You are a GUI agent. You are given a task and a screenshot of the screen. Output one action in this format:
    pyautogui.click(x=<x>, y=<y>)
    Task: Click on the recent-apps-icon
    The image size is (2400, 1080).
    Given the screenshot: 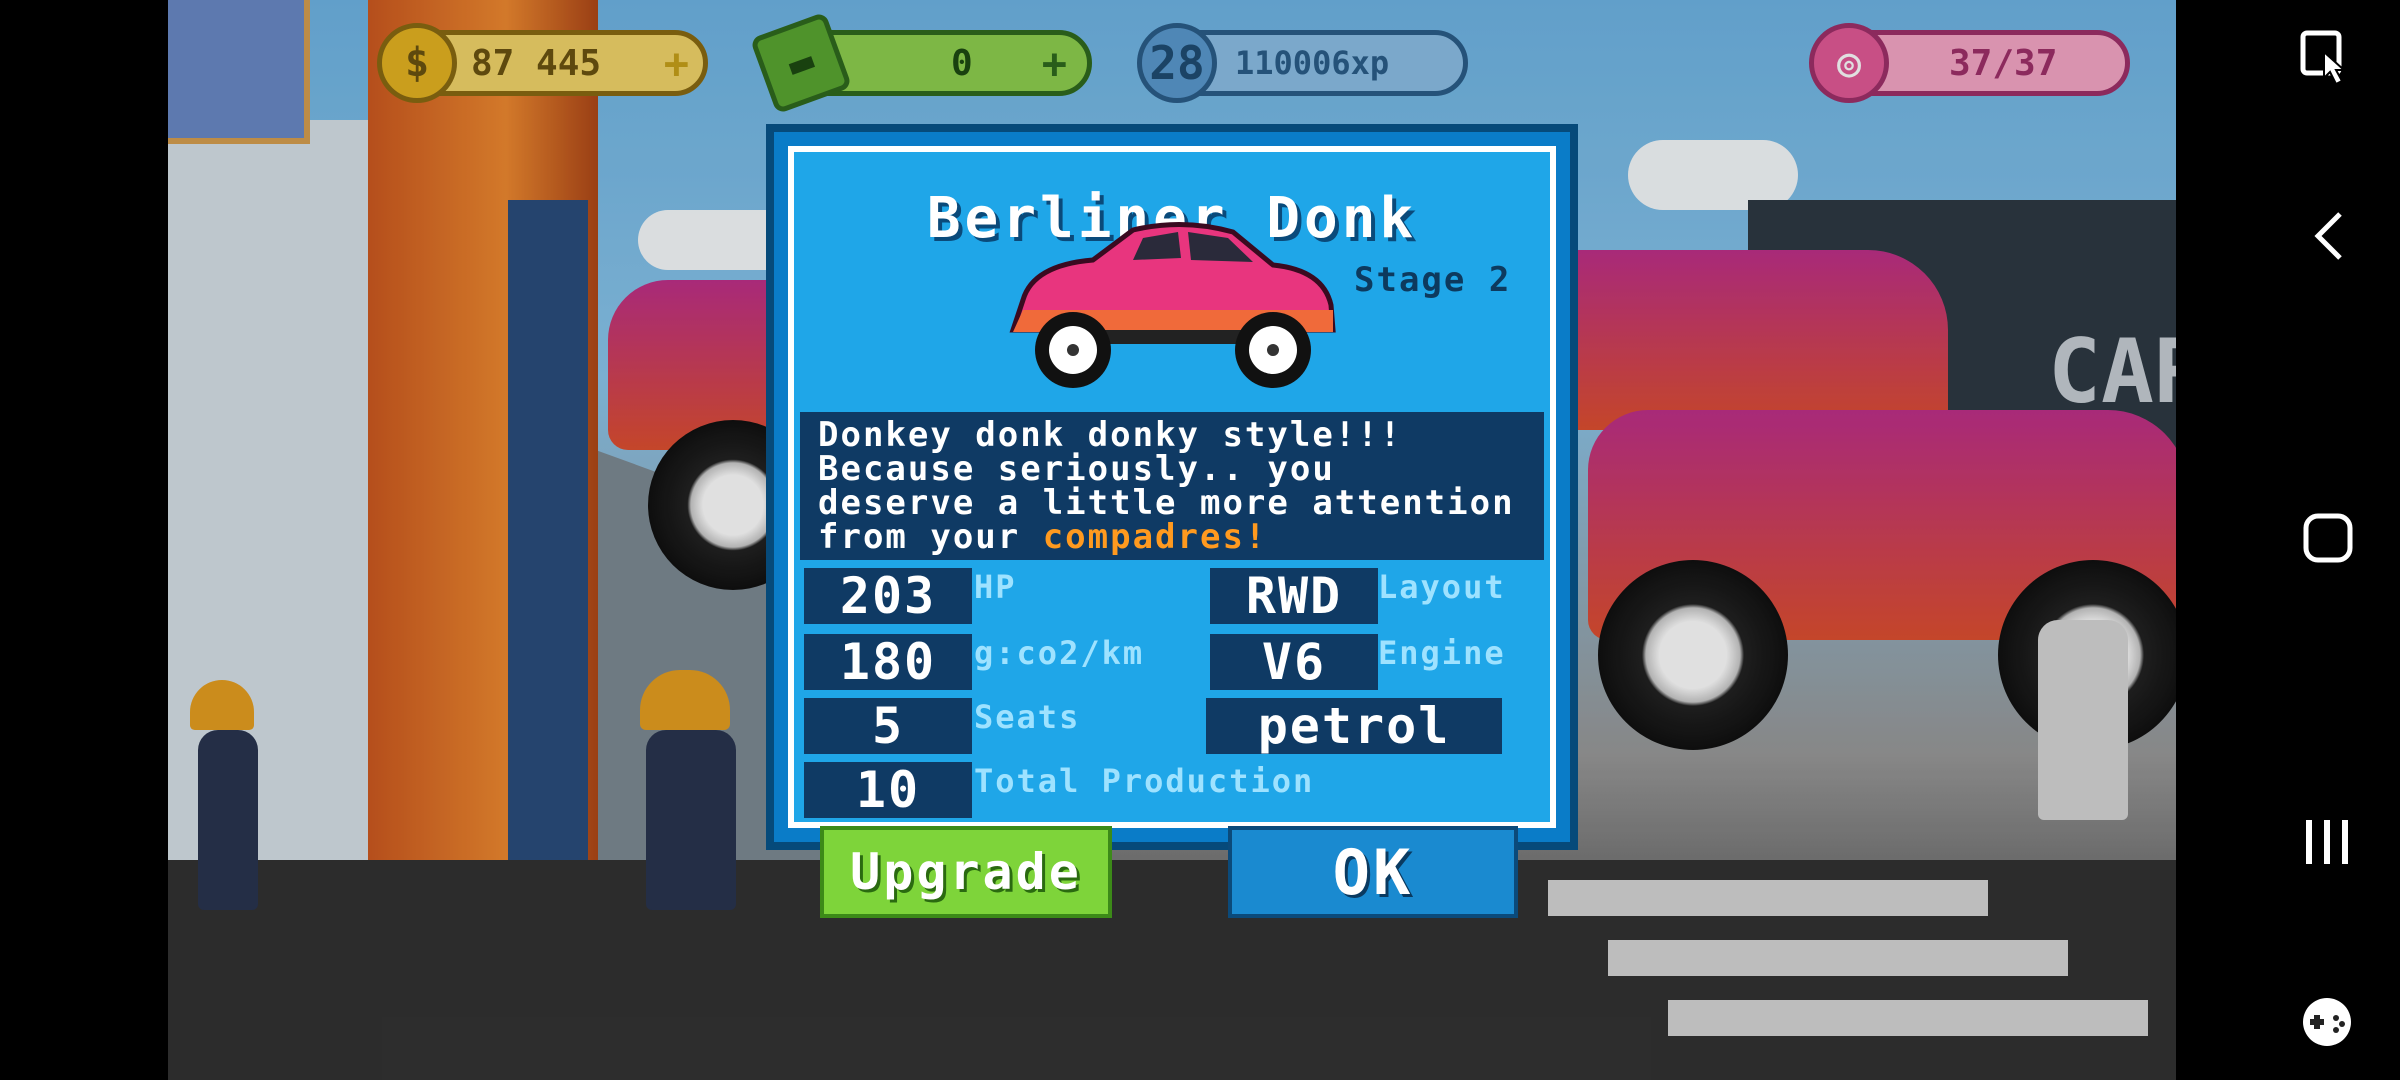 What is the action you would take?
    pyautogui.click(x=2327, y=842)
    